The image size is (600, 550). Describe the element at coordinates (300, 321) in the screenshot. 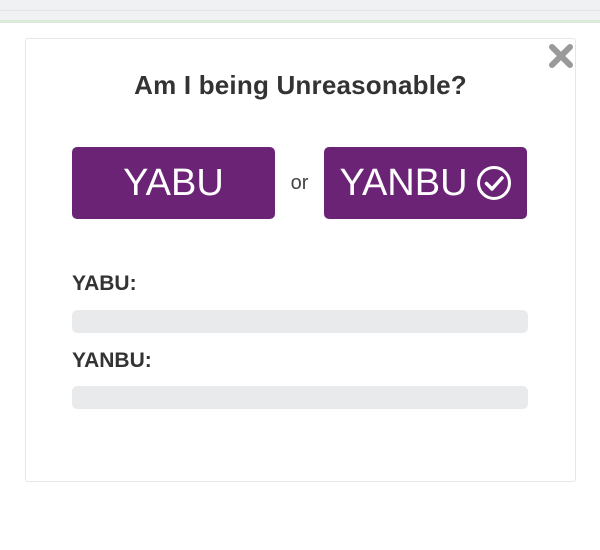

I see `yabu-progress-bar` at that location.